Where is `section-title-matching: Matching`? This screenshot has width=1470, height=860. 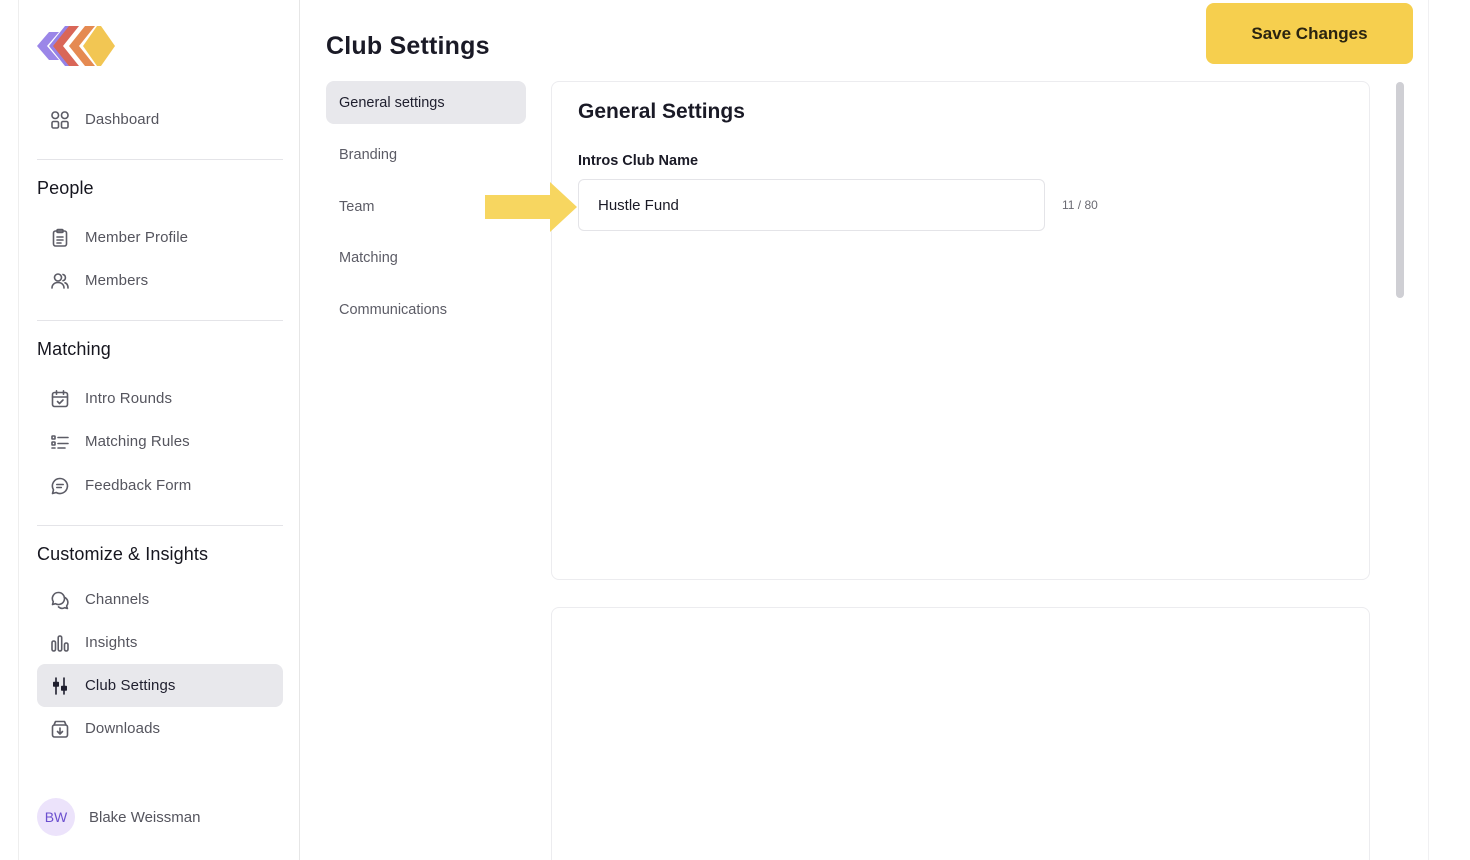
section-title-matching: Matching is located at coordinates (74, 349).